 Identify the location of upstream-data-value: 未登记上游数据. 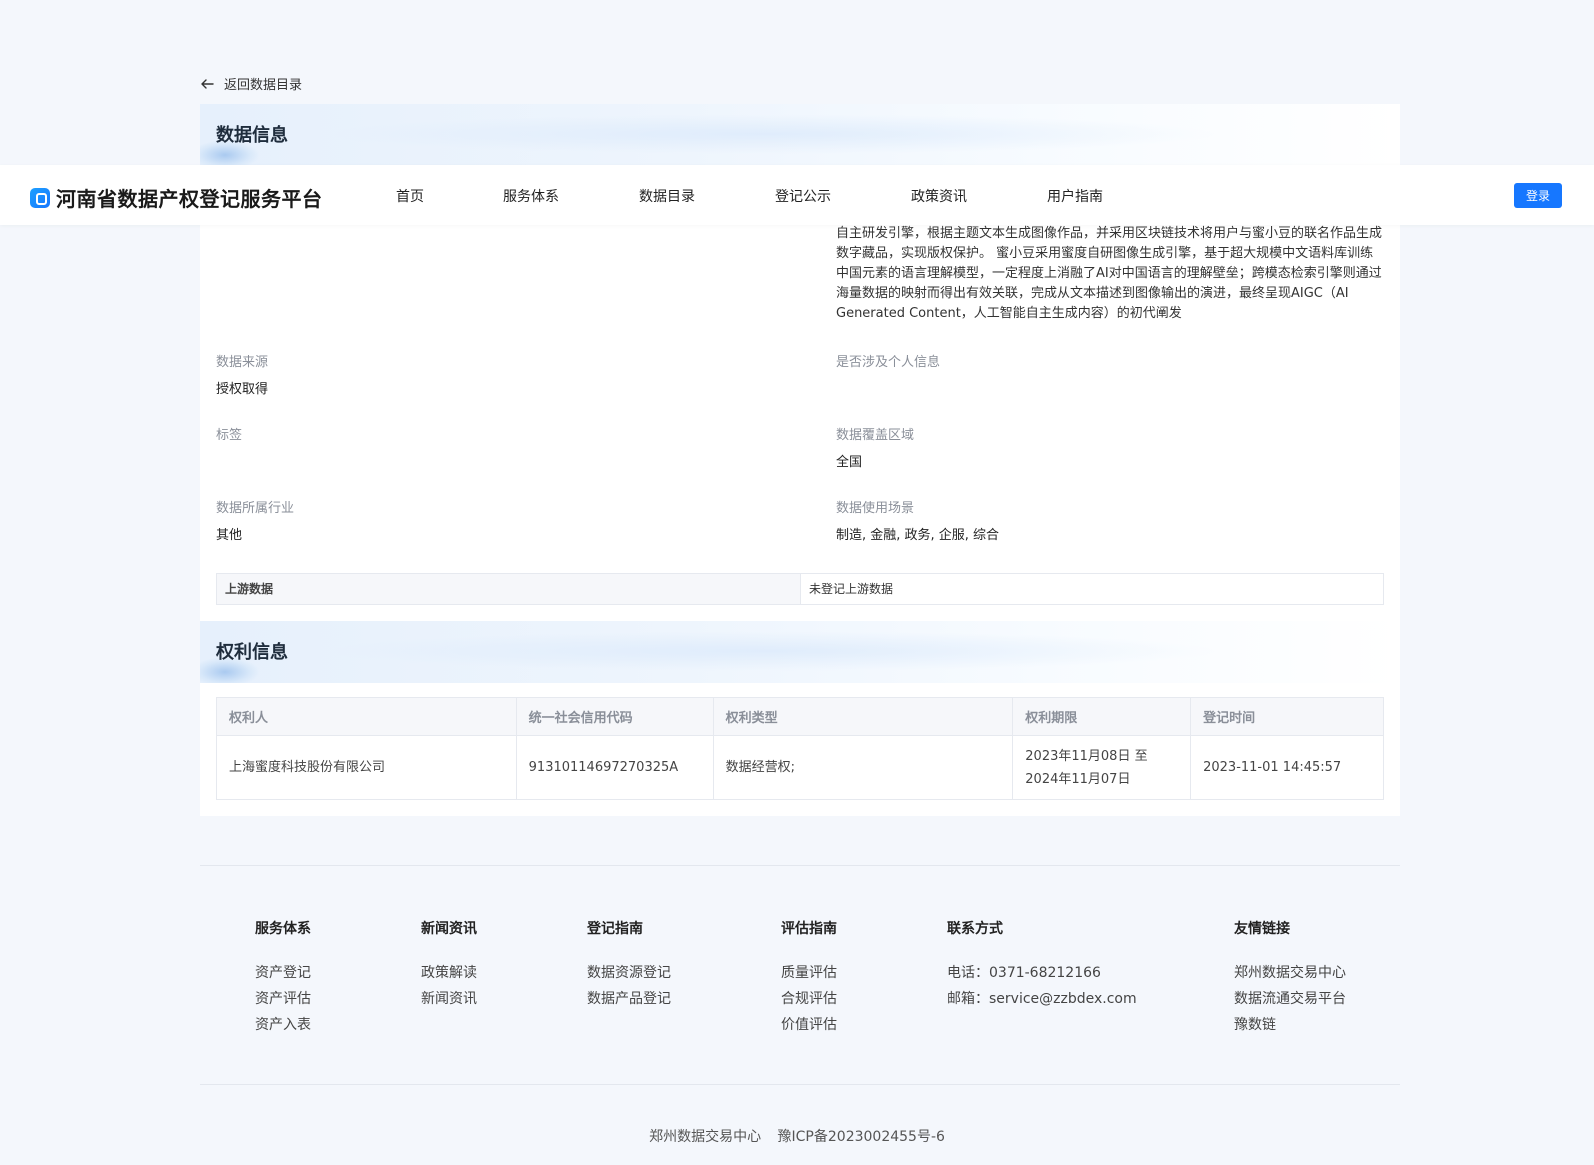
(851, 589).